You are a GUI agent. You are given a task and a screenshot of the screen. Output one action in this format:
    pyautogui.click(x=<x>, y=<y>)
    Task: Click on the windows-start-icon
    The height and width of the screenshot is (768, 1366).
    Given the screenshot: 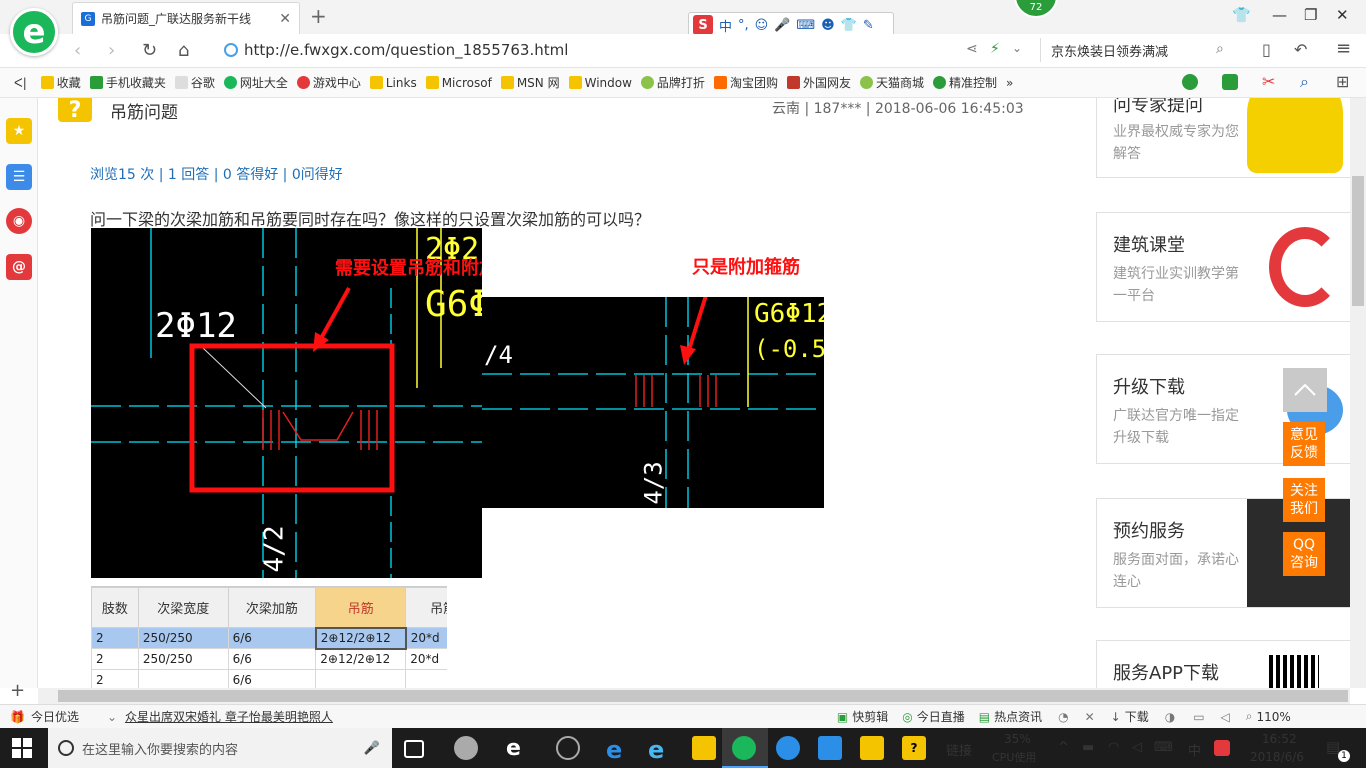 What is the action you would take?
    pyautogui.click(x=22, y=748)
    